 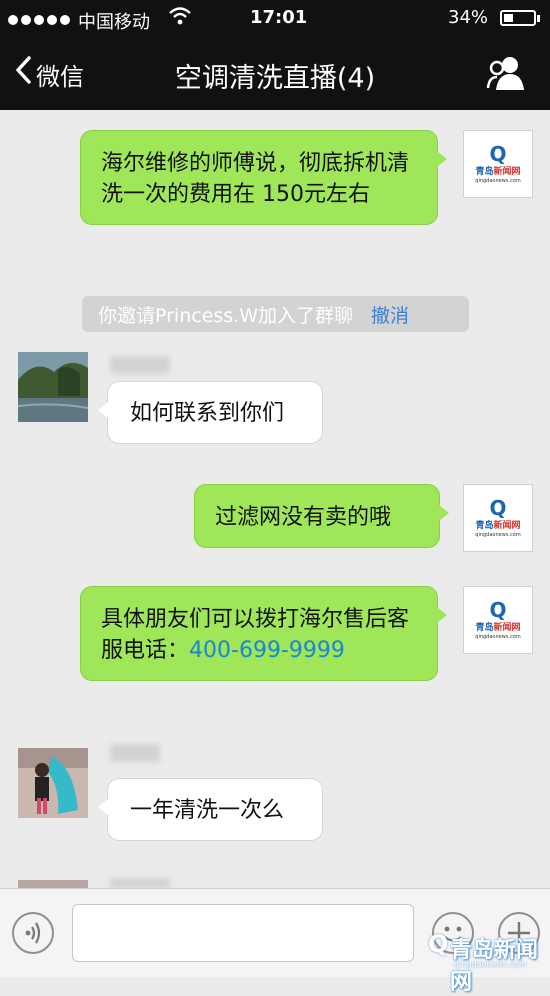 What do you see at coordinates (263, 633) in the screenshot?
I see `outgoing-message: 具体朋友们可以拨打海尔售后客服电话：400-699-9999` at bounding box center [263, 633].